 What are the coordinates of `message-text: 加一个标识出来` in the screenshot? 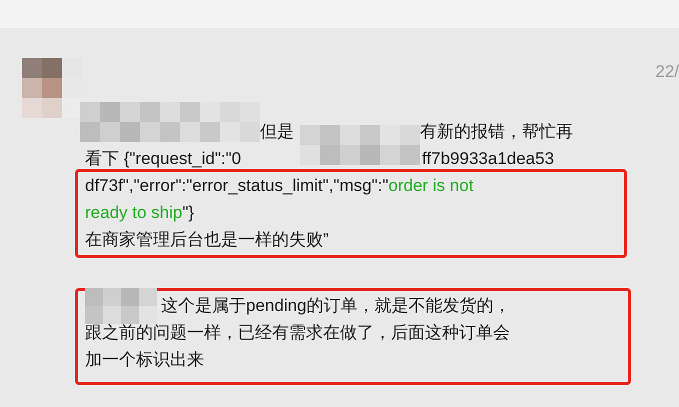 It's located at (145, 360).